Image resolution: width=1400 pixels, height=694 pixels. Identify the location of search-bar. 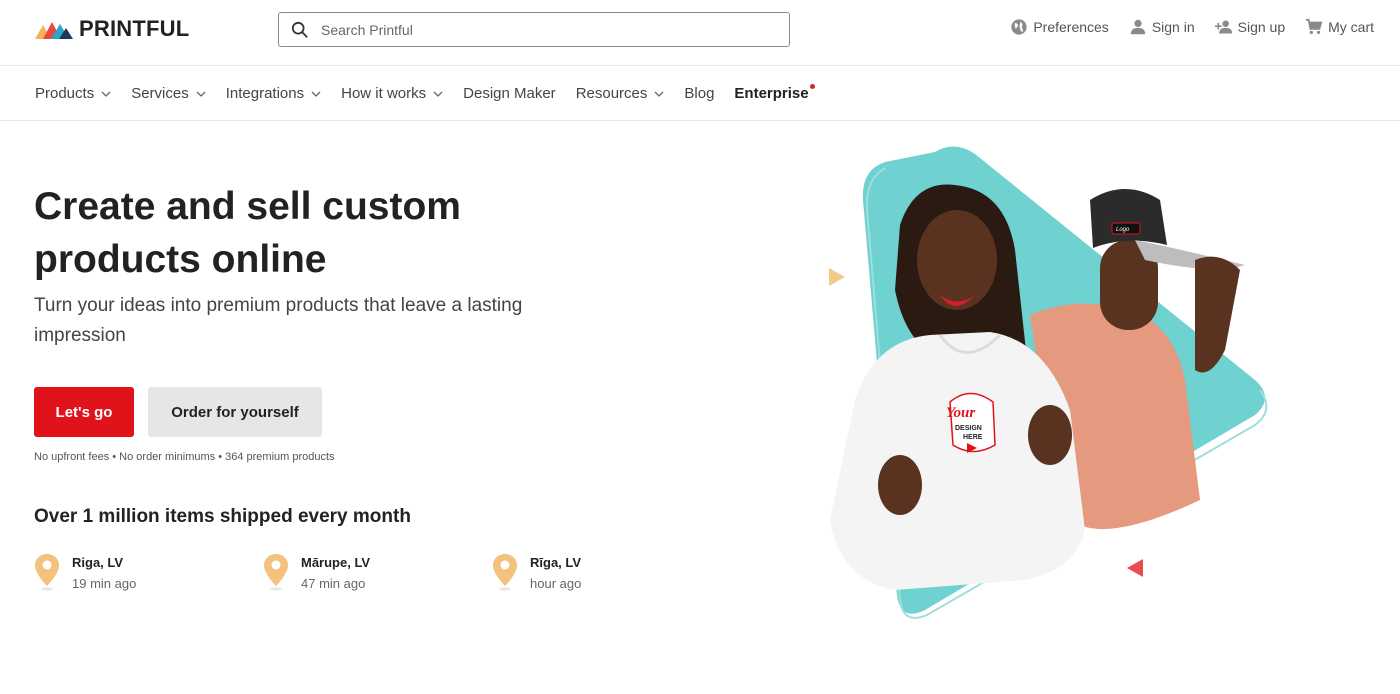
(534, 29).